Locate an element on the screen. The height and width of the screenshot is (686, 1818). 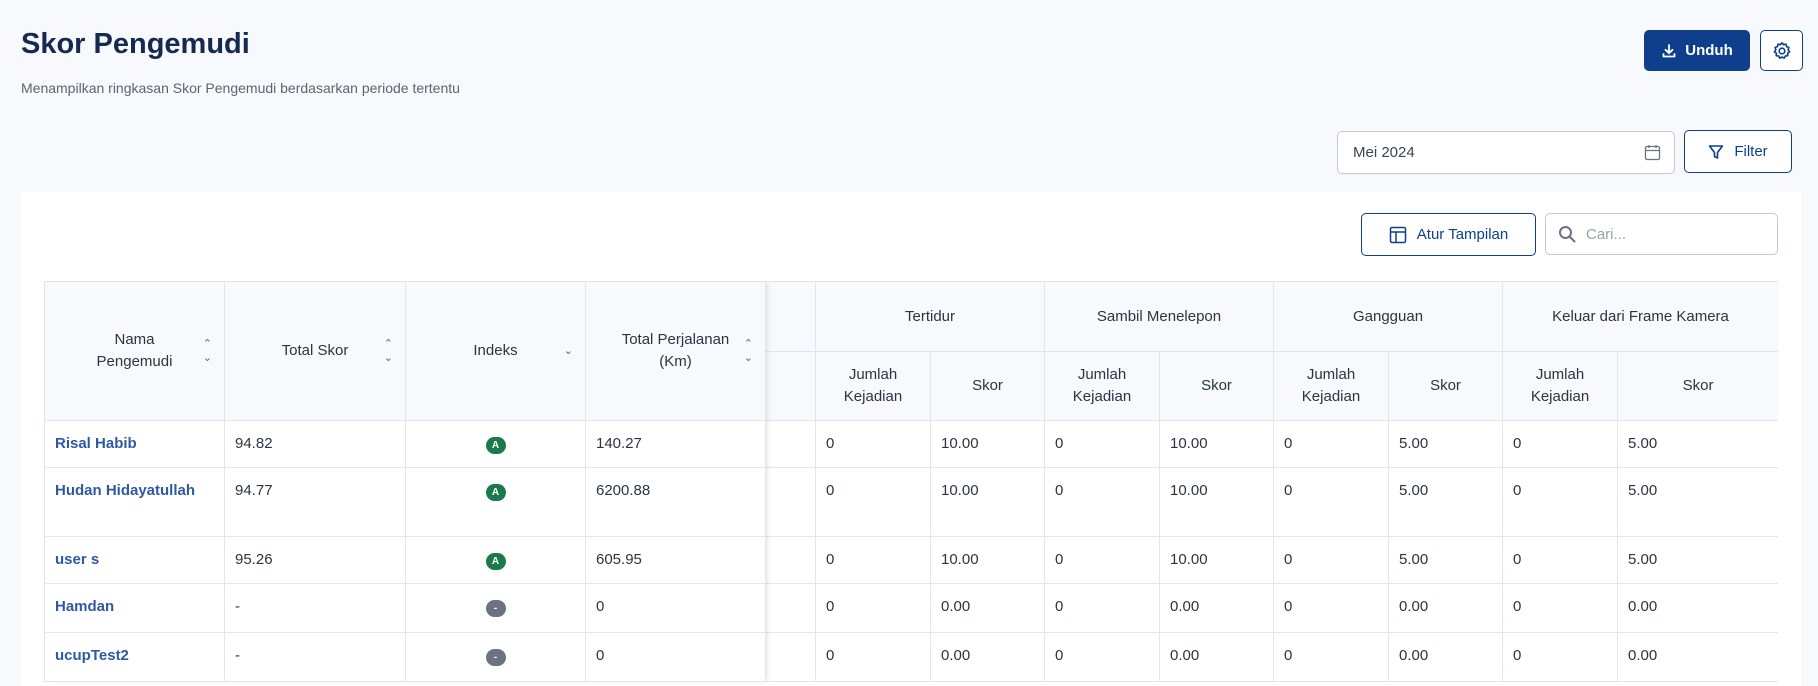
column-label-total-trip: Total Perjalanan (Km) is located at coordinates (675, 350).